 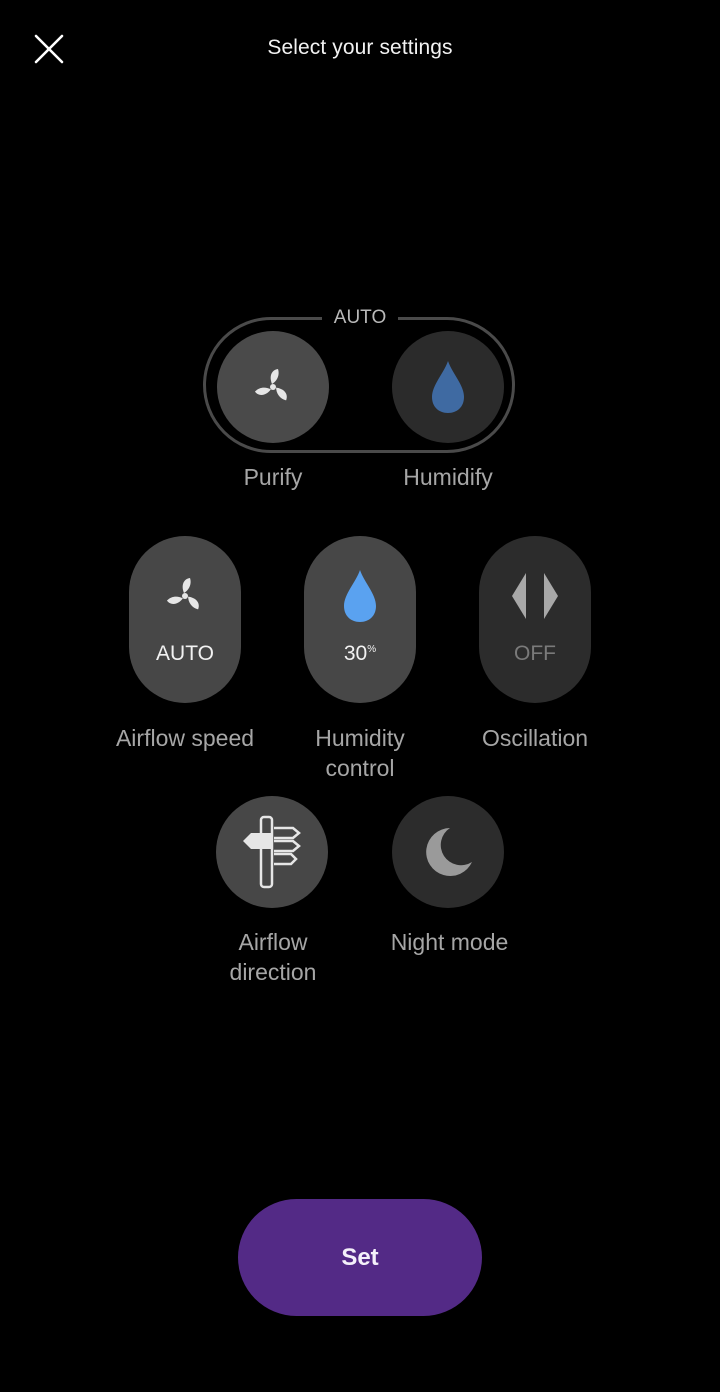 I want to click on airflow-speed-label: Airflow speed, so click(x=185, y=738).